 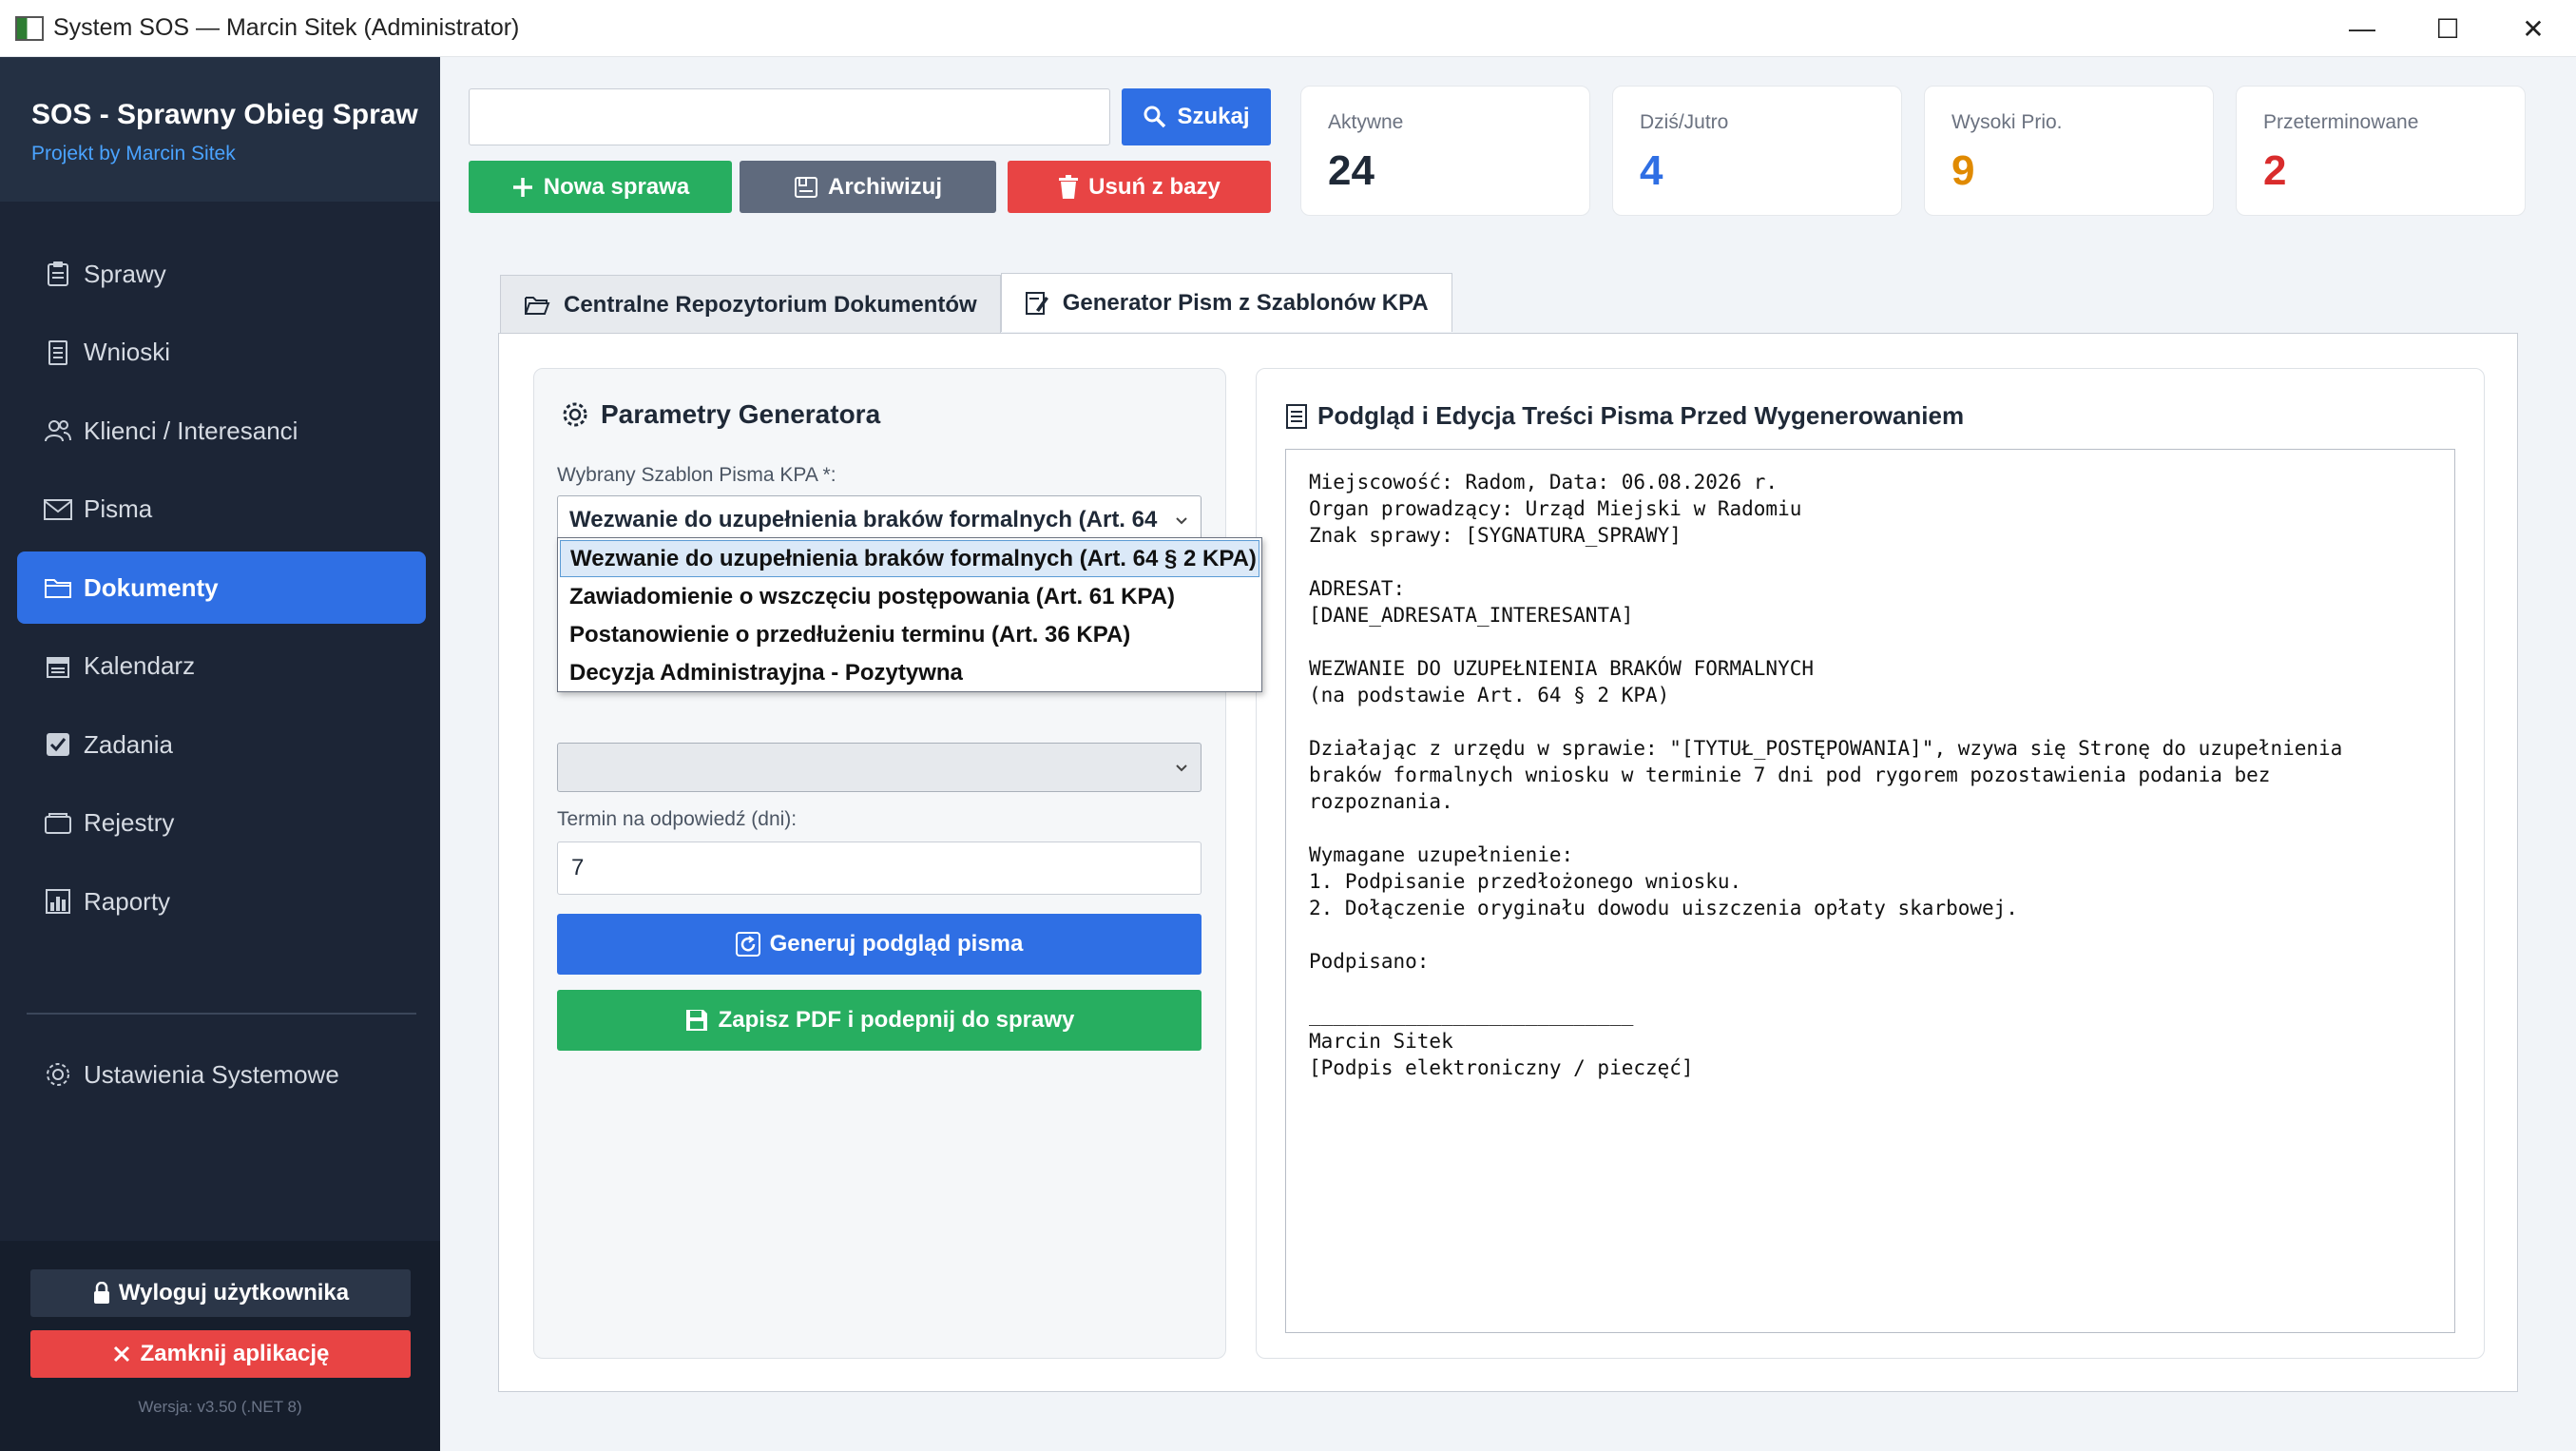 What do you see at coordinates (741, 414) in the screenshot?
I see `generator-title-text: Parametry Generatora` at bounding box center [741, 414].